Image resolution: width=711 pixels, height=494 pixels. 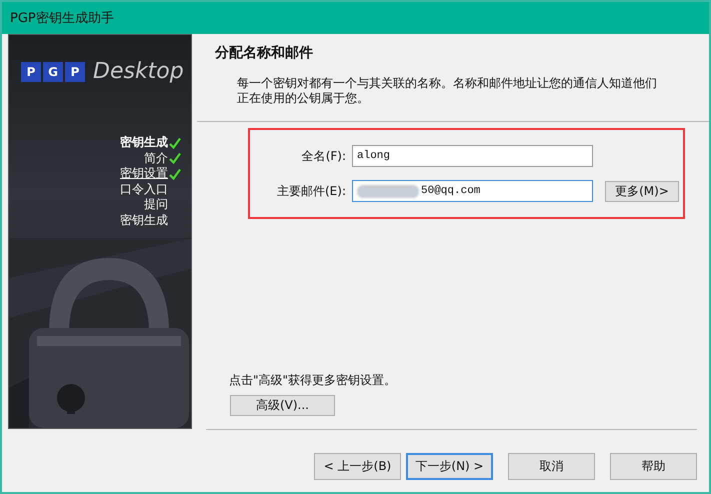 What do you see at coordinates (357, 466) in the screenshot?
I see `dialog-button: < 上一步(B)` at bounding box center [357, 466].